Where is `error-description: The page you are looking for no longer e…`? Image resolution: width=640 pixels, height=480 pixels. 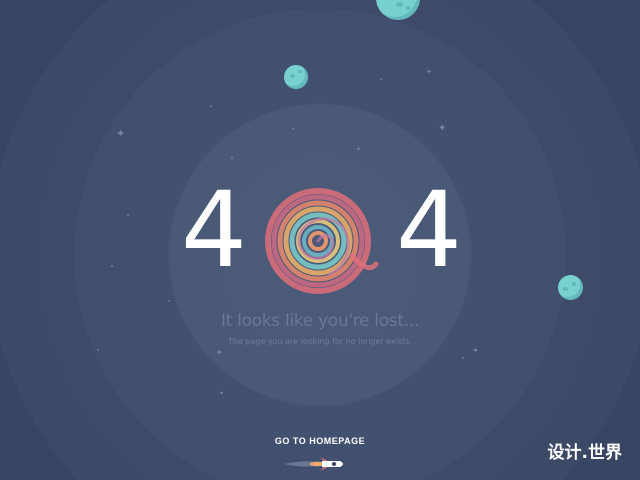 error-description: The page you are looking for no longer e… is located at coordinates (320, 341).